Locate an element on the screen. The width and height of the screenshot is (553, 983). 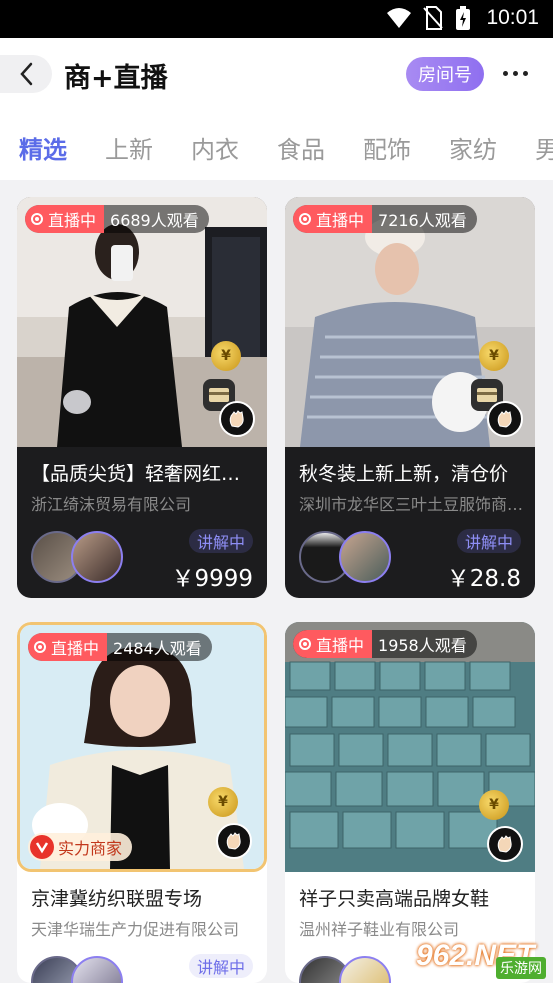
site-watermark: 962.NET 乐游网 is located at coordinates (483, 956).